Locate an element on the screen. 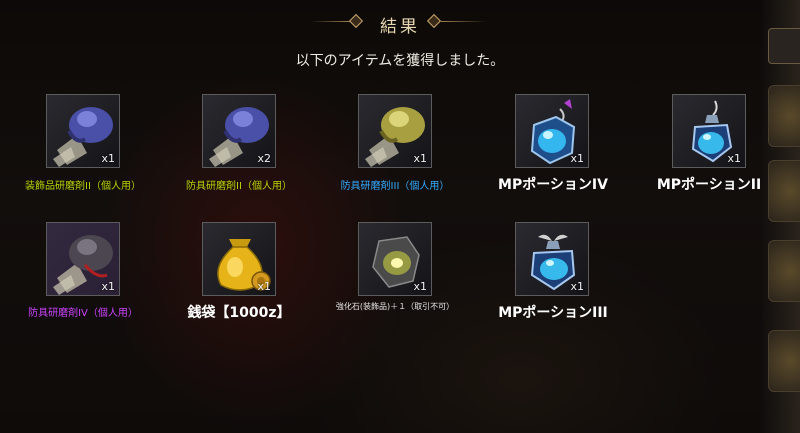 The image size is (800, 433). result-header: 結果 is located at coordinates (400, 22).